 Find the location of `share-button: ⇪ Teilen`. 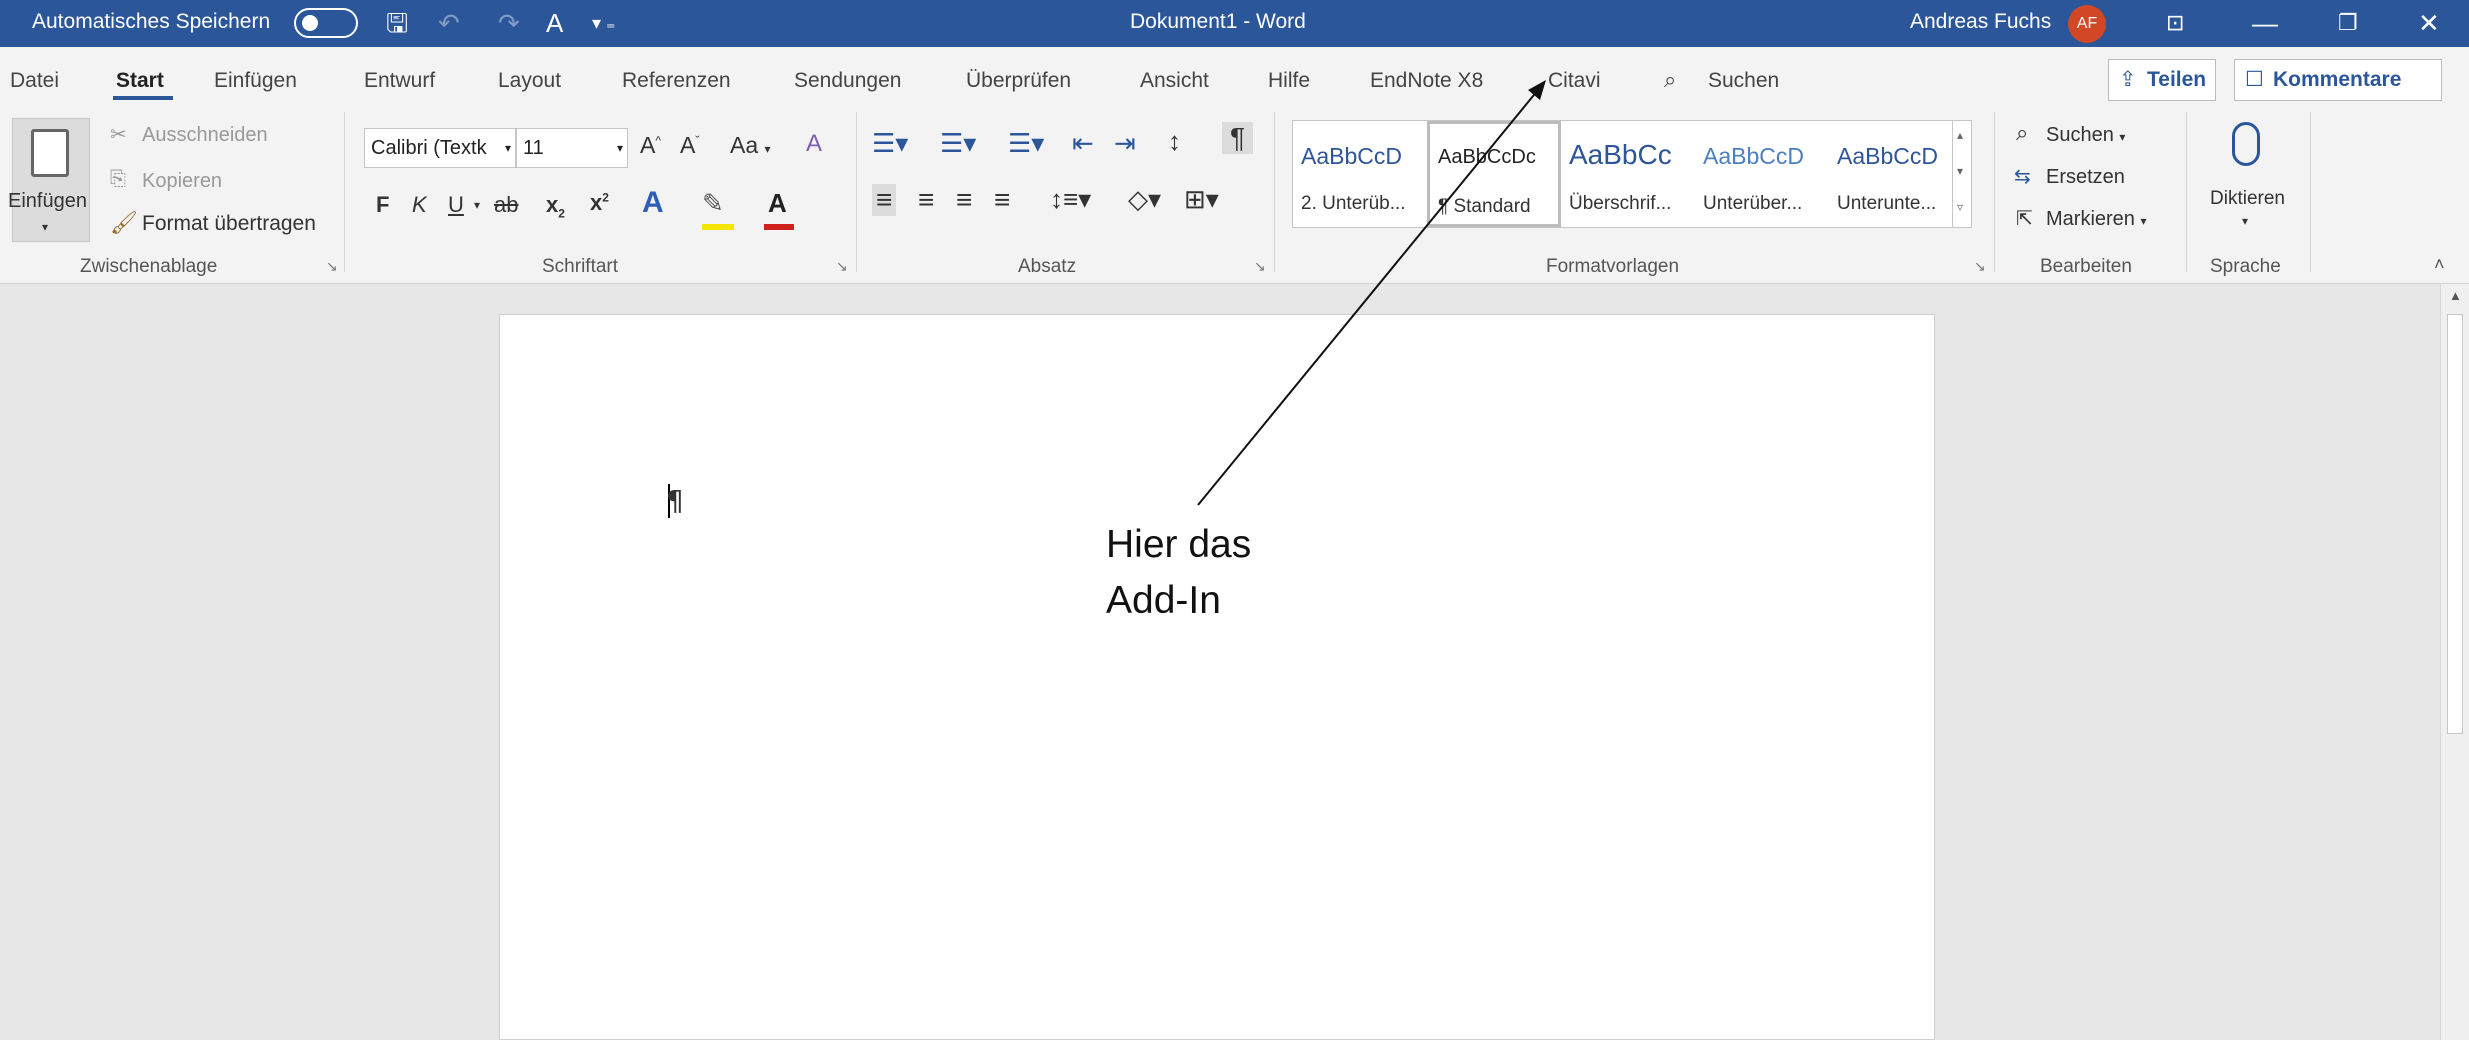

share-button: ⇪ Teilen is located at coordinates (2162, 80).